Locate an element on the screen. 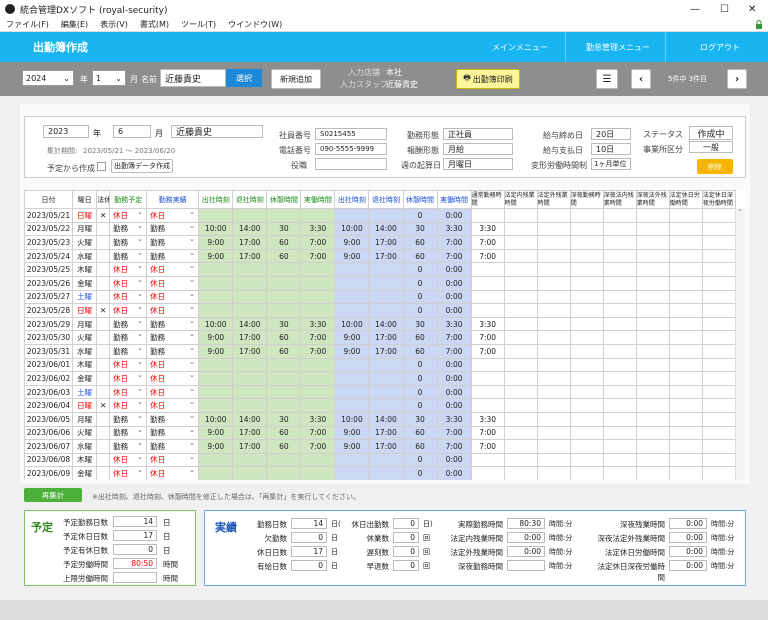 The image size is (768, 620). time-cell: 17:00 is located at coordinates (386, 242).